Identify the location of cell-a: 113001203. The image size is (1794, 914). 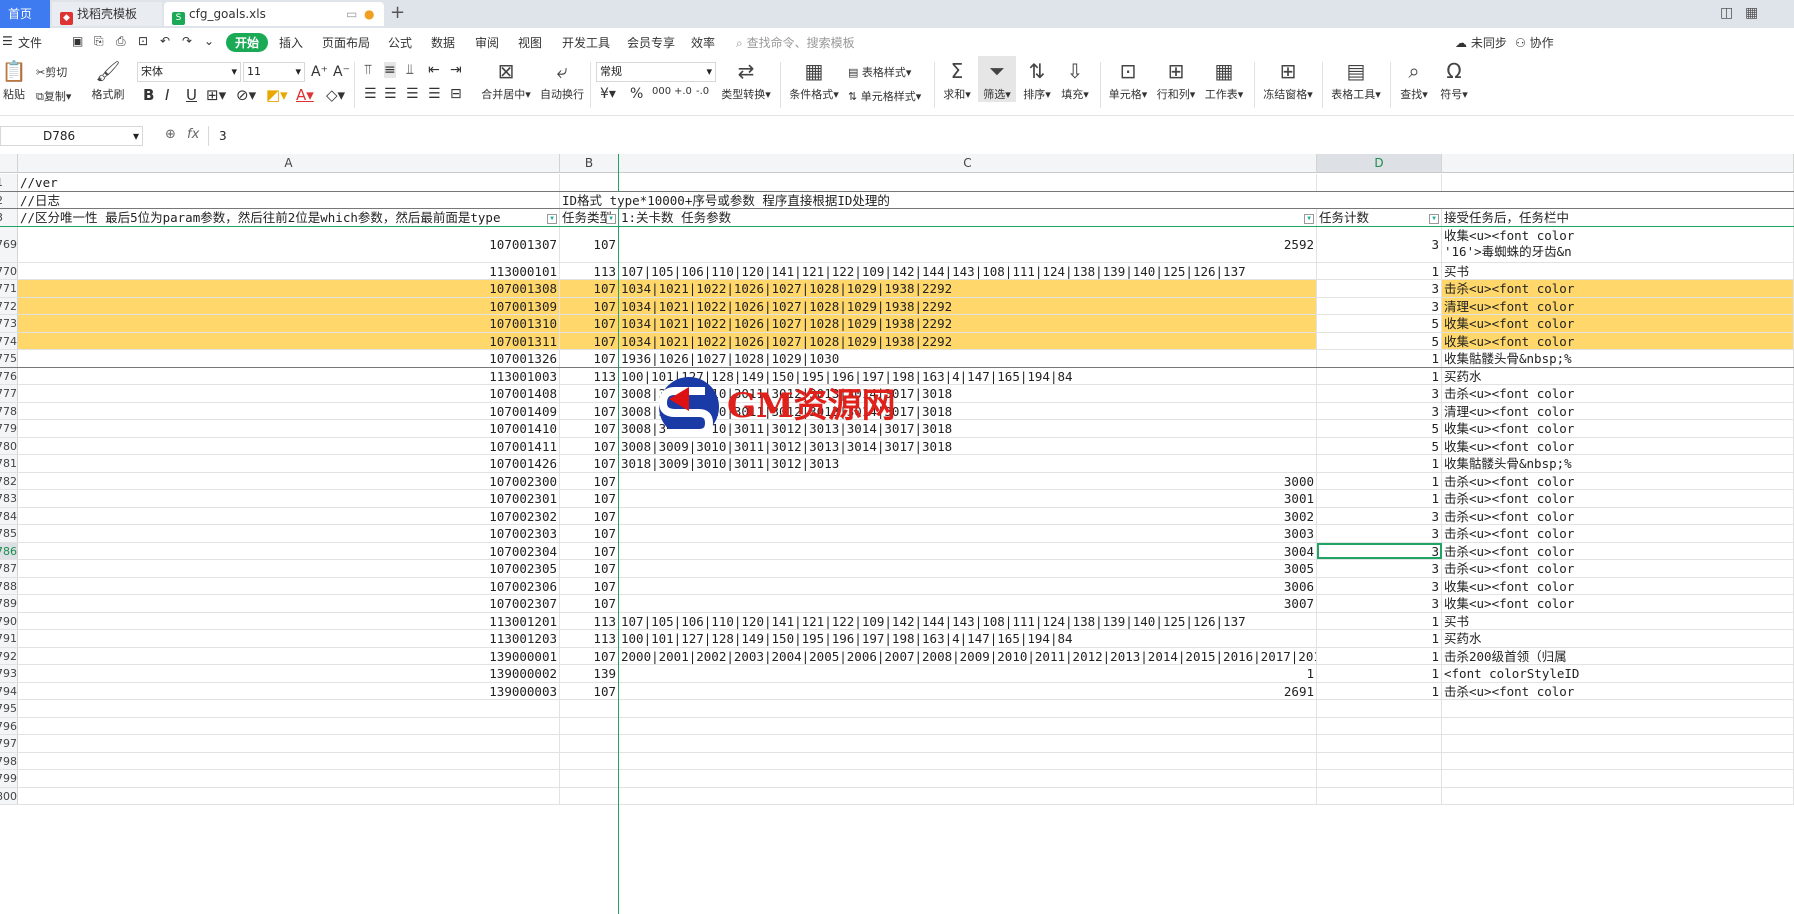
(289, 638).